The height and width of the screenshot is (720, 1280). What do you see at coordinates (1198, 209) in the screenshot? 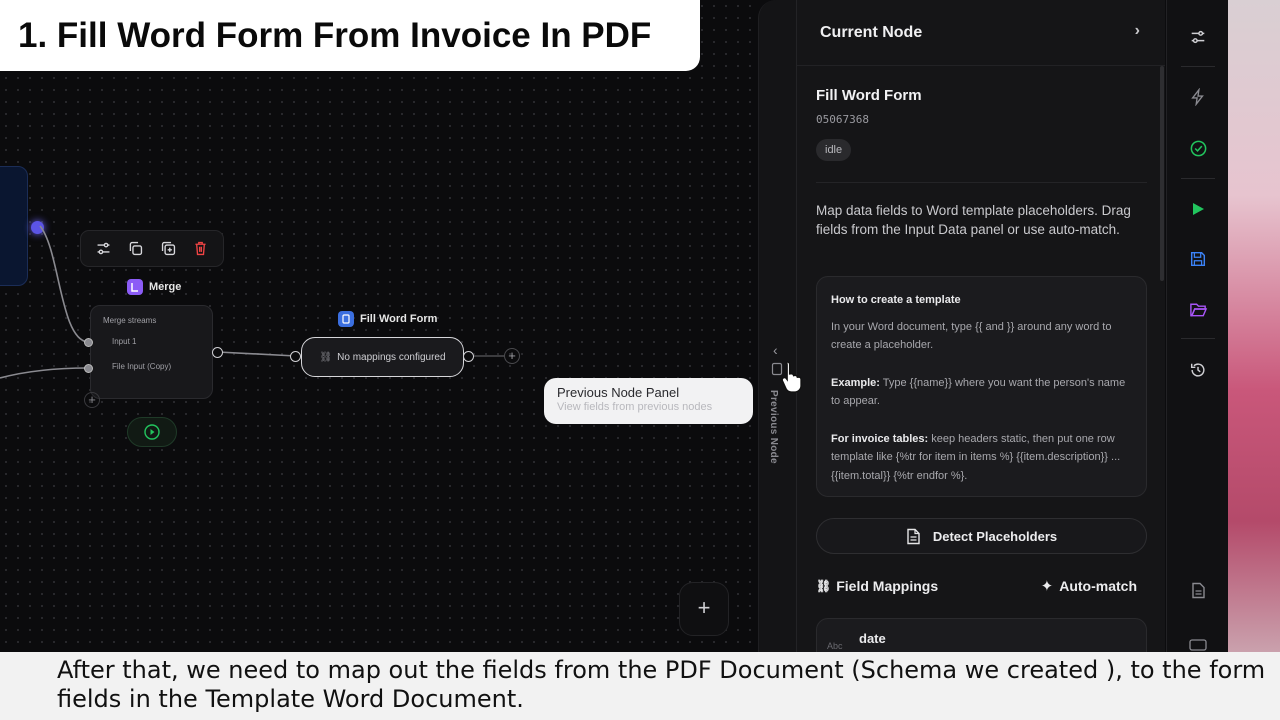
I see `play-icon` at bounding box center [1198, 209].